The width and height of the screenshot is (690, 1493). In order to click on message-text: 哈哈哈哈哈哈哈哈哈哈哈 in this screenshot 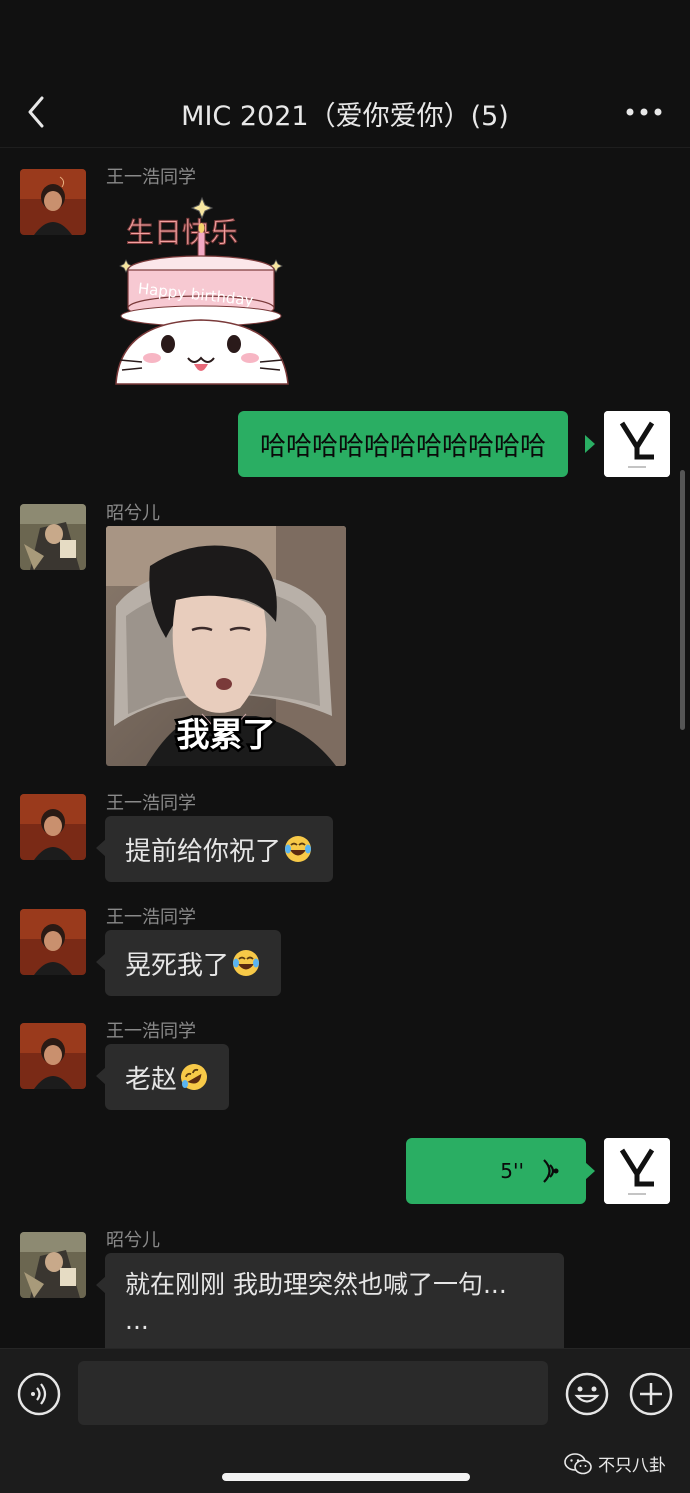, I will do `click(403, 446)`.